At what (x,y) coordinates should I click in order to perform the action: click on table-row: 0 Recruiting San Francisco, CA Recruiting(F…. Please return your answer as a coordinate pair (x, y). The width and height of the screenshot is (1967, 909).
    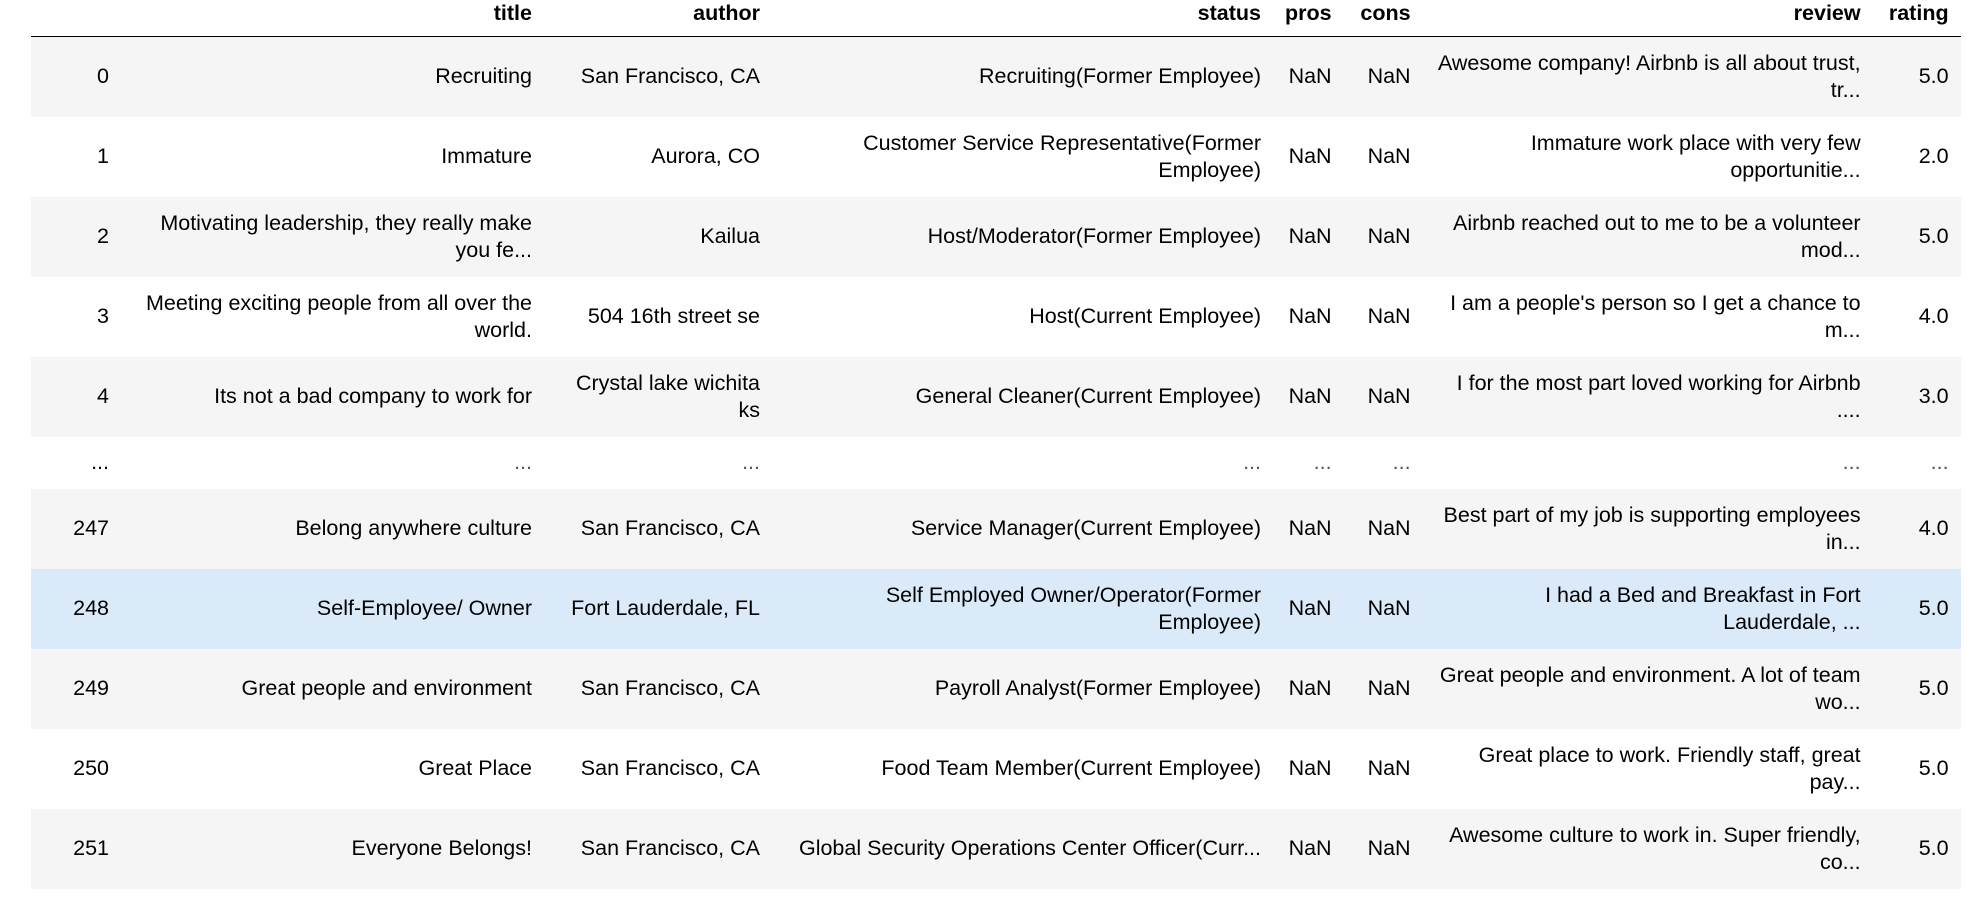
    Looking at the image, I should click on (996, 76).